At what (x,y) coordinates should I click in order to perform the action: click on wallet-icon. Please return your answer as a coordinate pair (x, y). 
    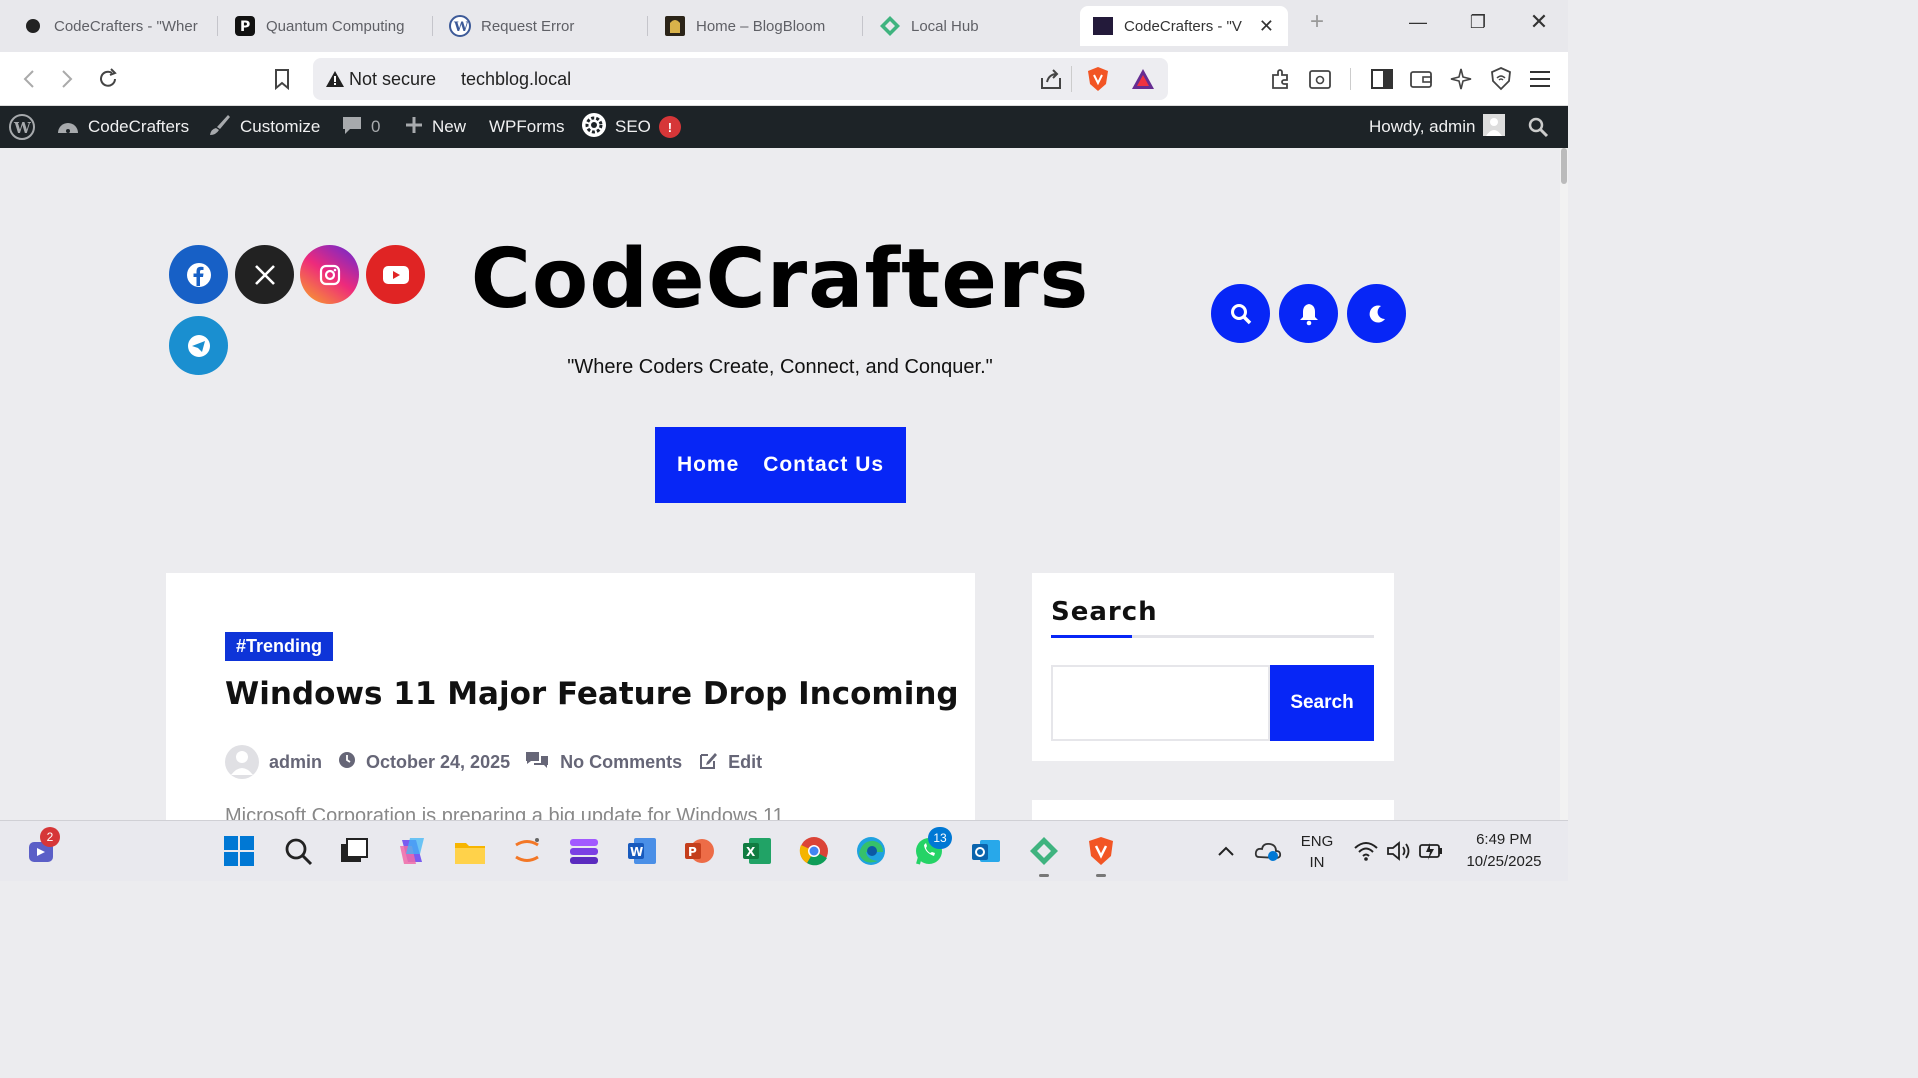
    Looking at the image, I should click on (1421, 79).